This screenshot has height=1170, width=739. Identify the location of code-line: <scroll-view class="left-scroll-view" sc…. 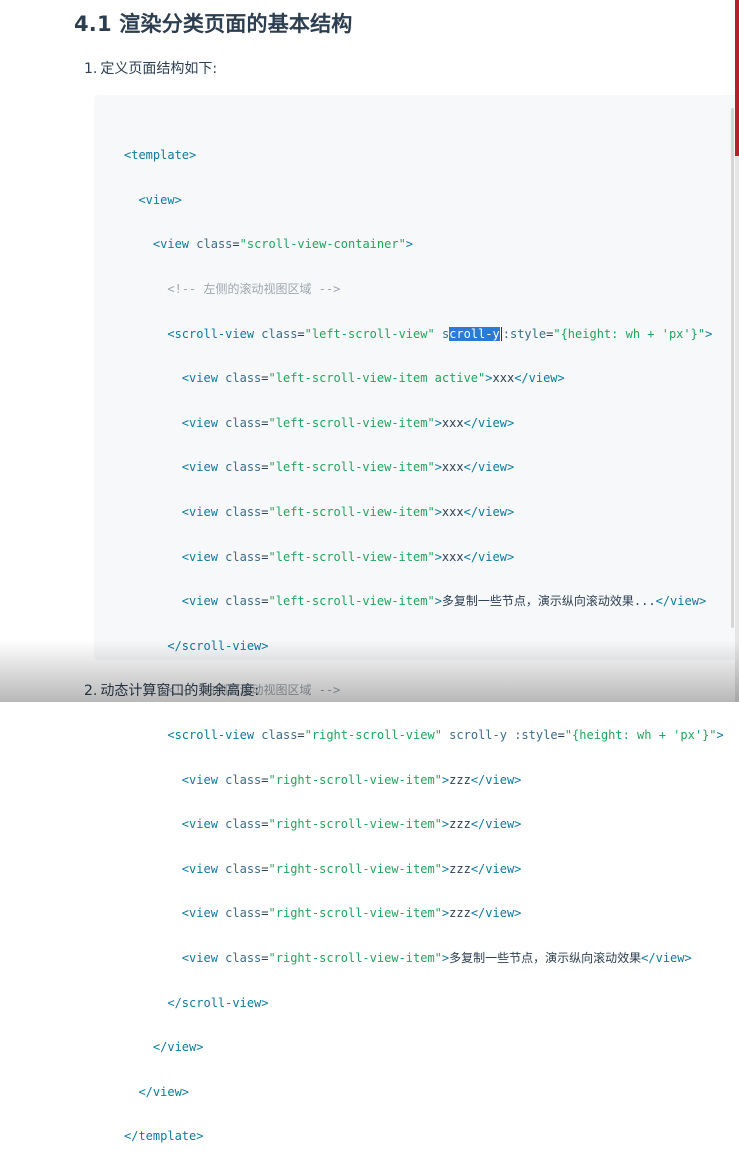
(440, 334).